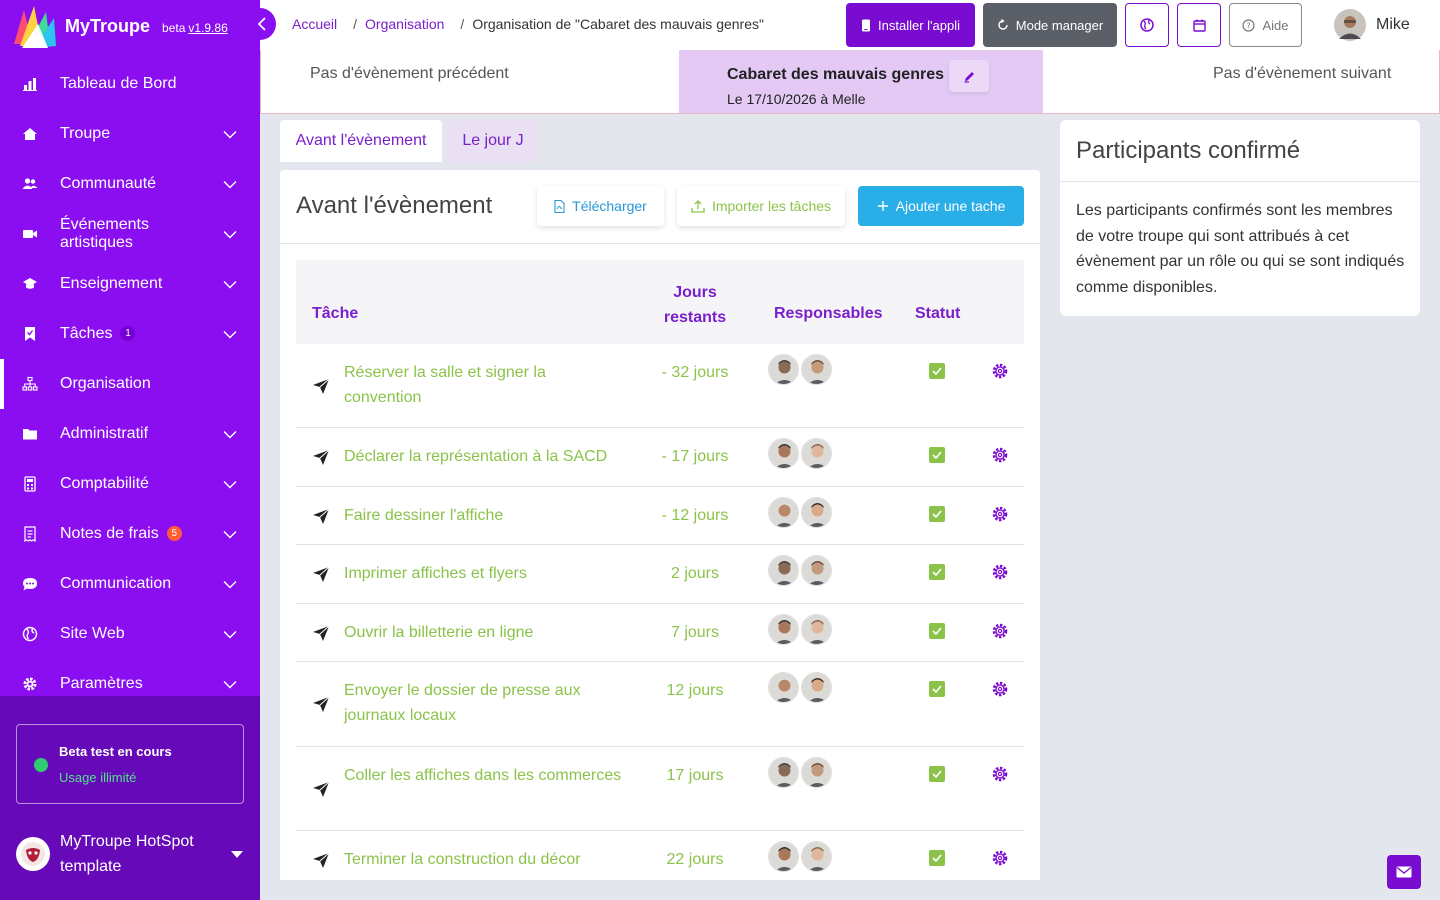 The height and width of the screenshot is (900, 1440). What do you see at coordinates (261, 24) in the screenshot?
I see `chevron-left-icon` at bounding box center [261, 24].